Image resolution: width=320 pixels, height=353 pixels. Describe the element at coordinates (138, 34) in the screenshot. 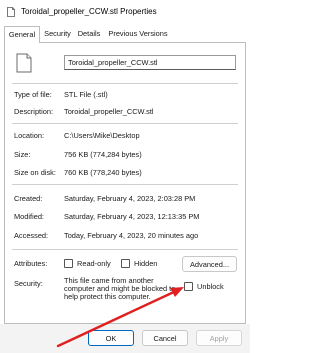

I see `tab-previous-versions: Previous Versions` at that location.